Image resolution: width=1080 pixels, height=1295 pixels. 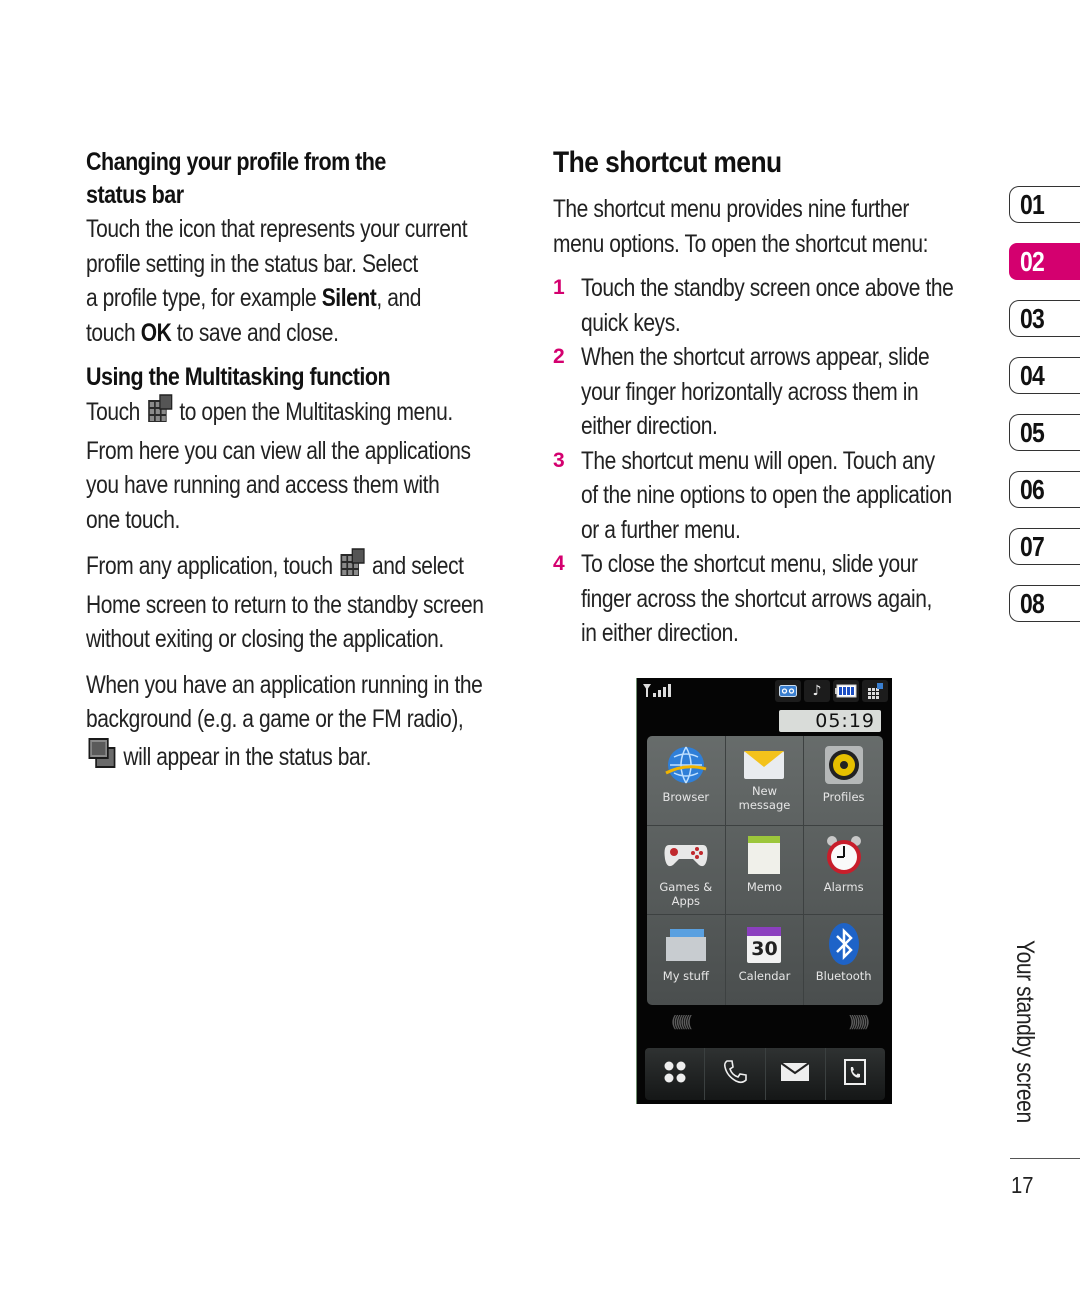 I want to click on quick-key-menu, so click(x=675, y=1074).